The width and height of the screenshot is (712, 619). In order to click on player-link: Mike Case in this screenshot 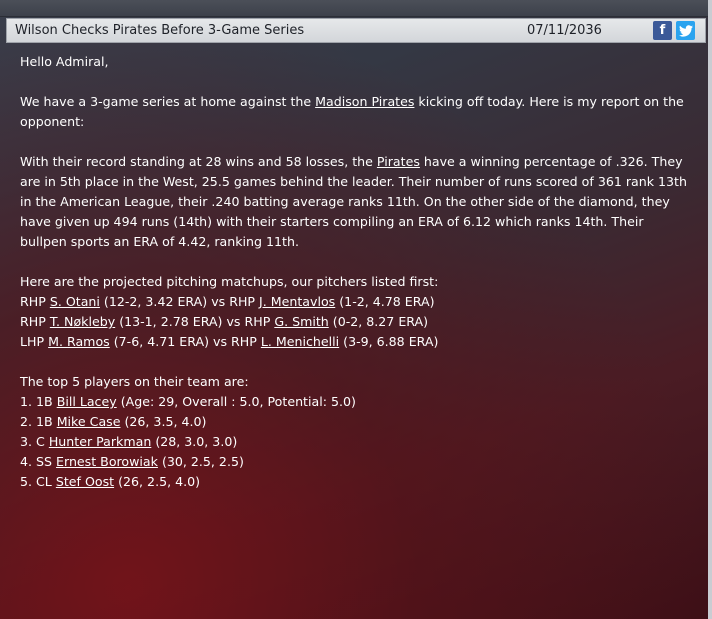, I will do `click(89, 421)`.